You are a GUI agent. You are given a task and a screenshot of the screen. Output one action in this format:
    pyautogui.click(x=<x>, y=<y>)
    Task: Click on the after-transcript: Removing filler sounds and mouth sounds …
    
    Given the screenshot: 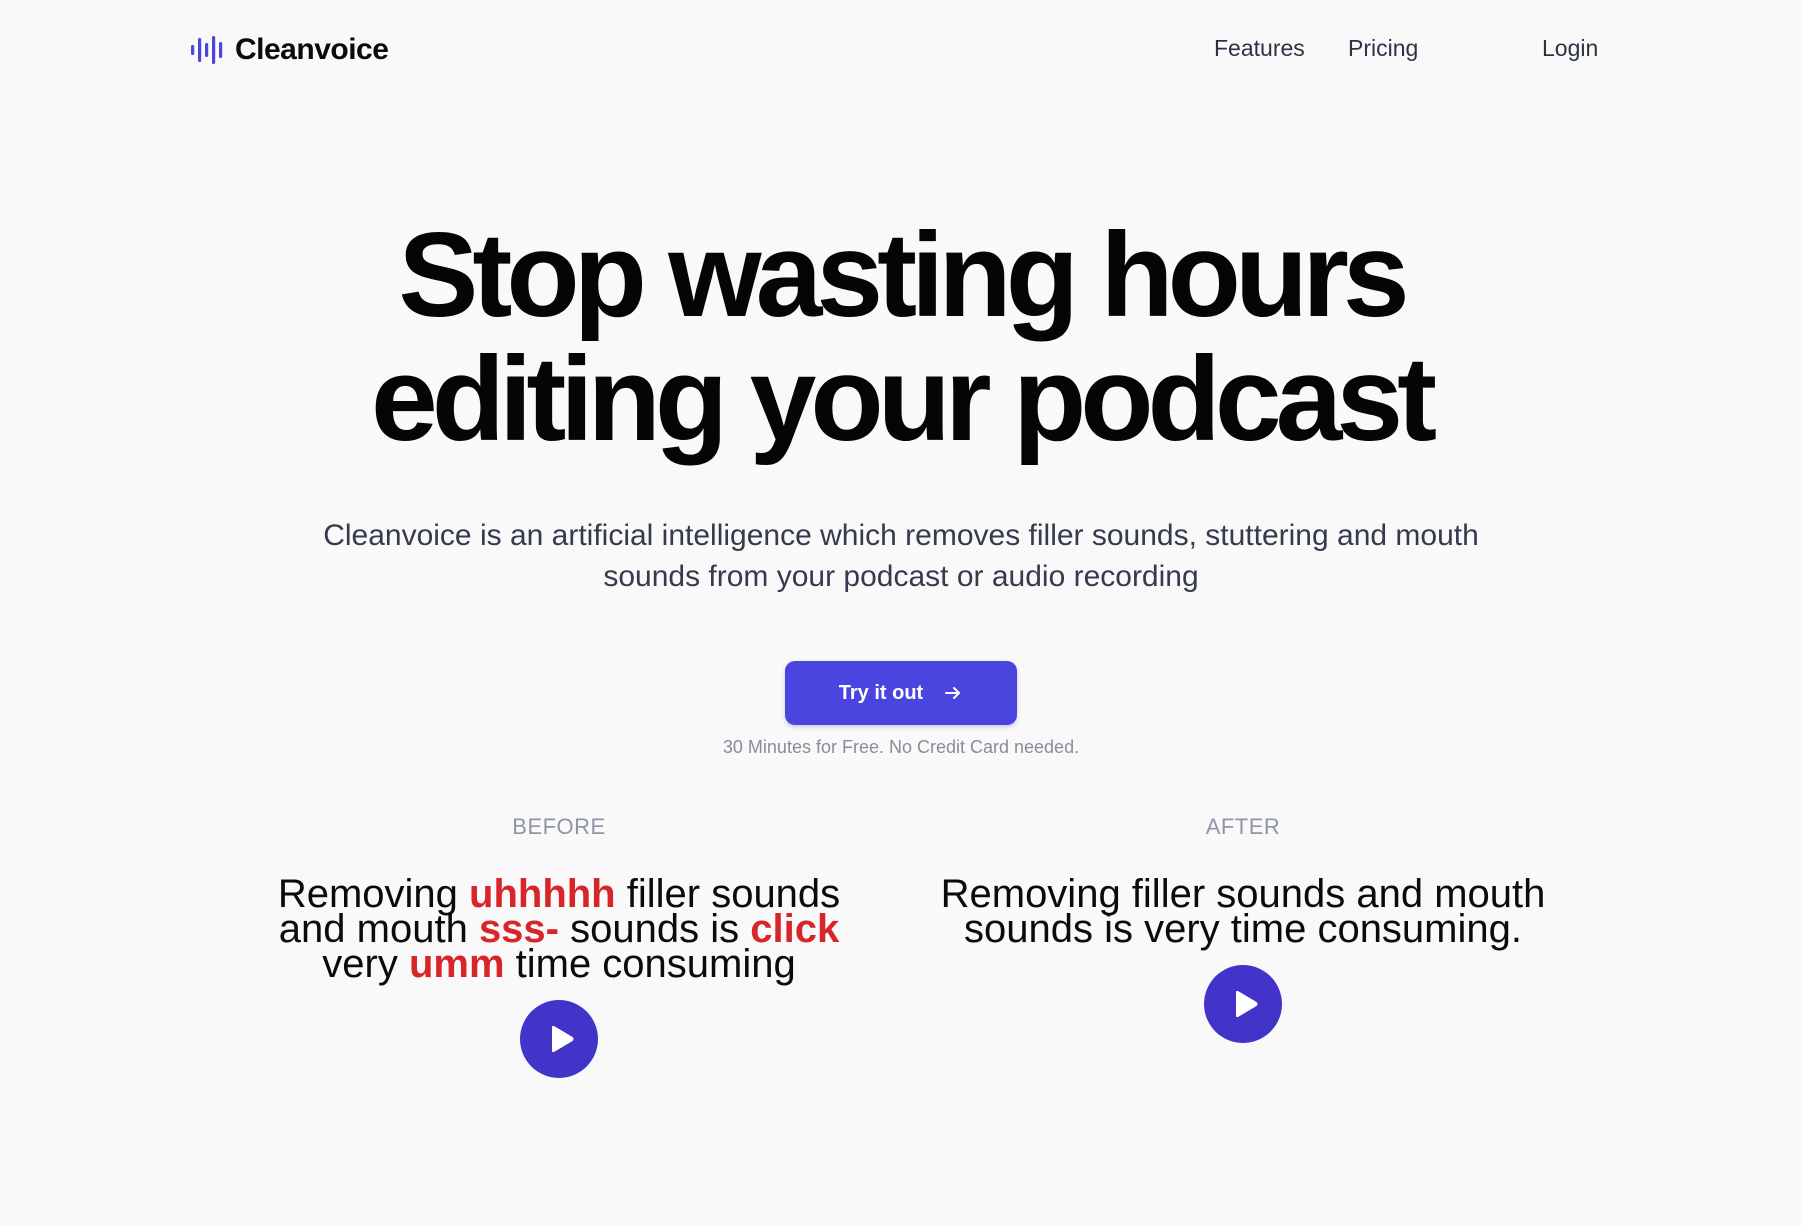 What is the action you would take?
    pyautogui.click(x=1243, y=911)
    